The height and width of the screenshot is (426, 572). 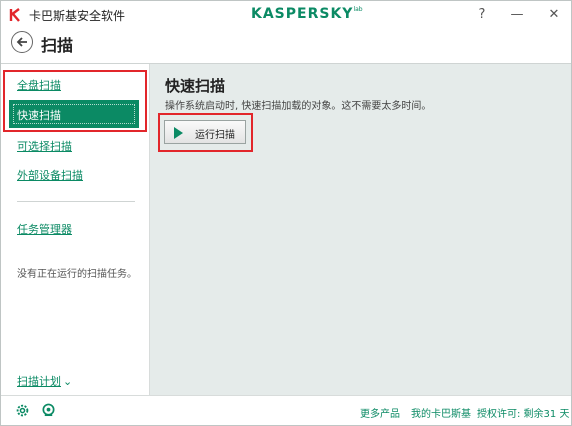 What do you see at coordinates (50, 175) in the screenshot?
I see `sidebar-item-external-device-scan: 外部设备扫描` at bounding box center [50, 175].